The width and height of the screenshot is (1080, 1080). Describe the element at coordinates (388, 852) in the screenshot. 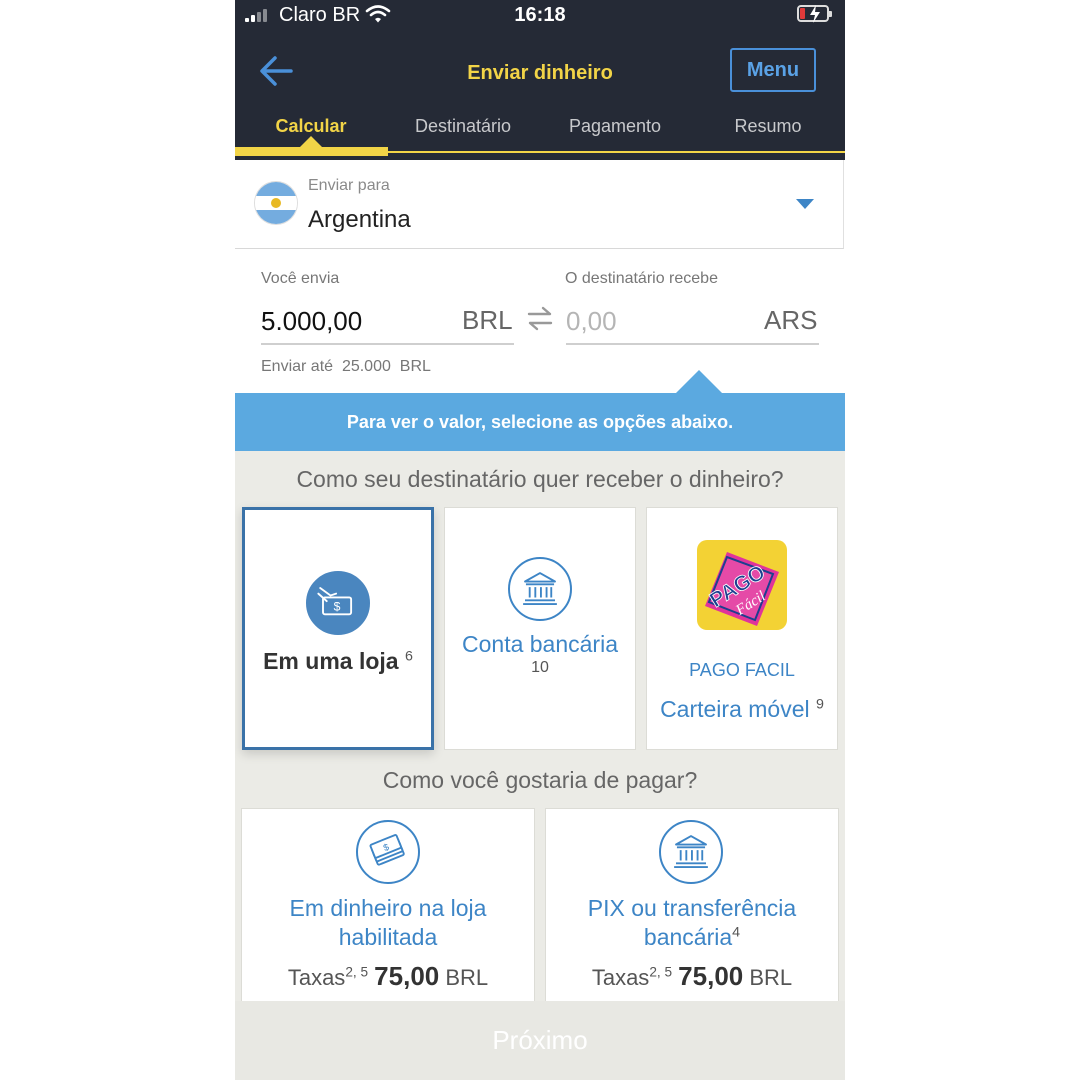

I see `cash-stack-icon: $` at that location.